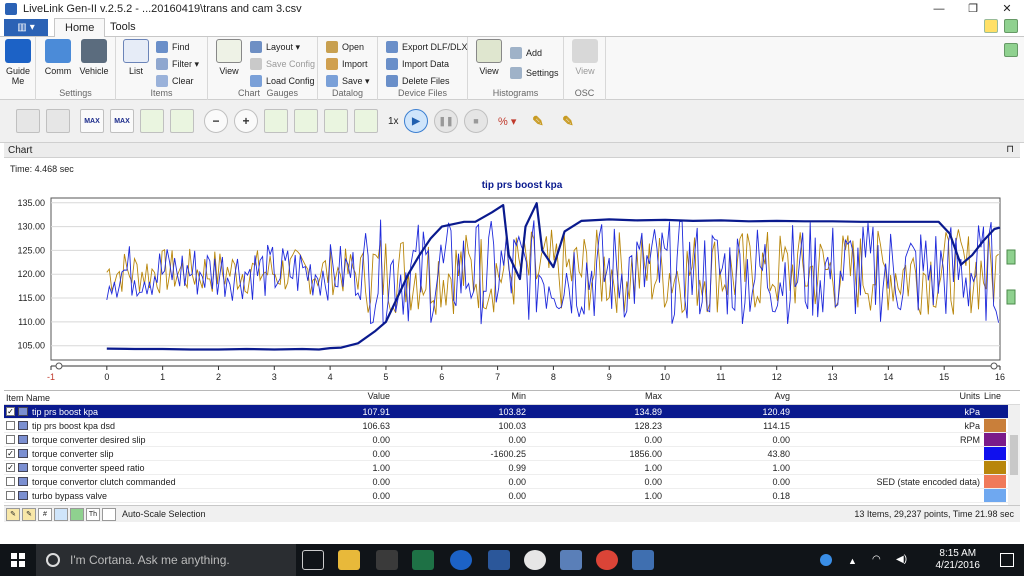  Describe the element at coordinates (133, 454) in the screenshot. I see `item-name-cell: ✓ torque converter slip` at that location.